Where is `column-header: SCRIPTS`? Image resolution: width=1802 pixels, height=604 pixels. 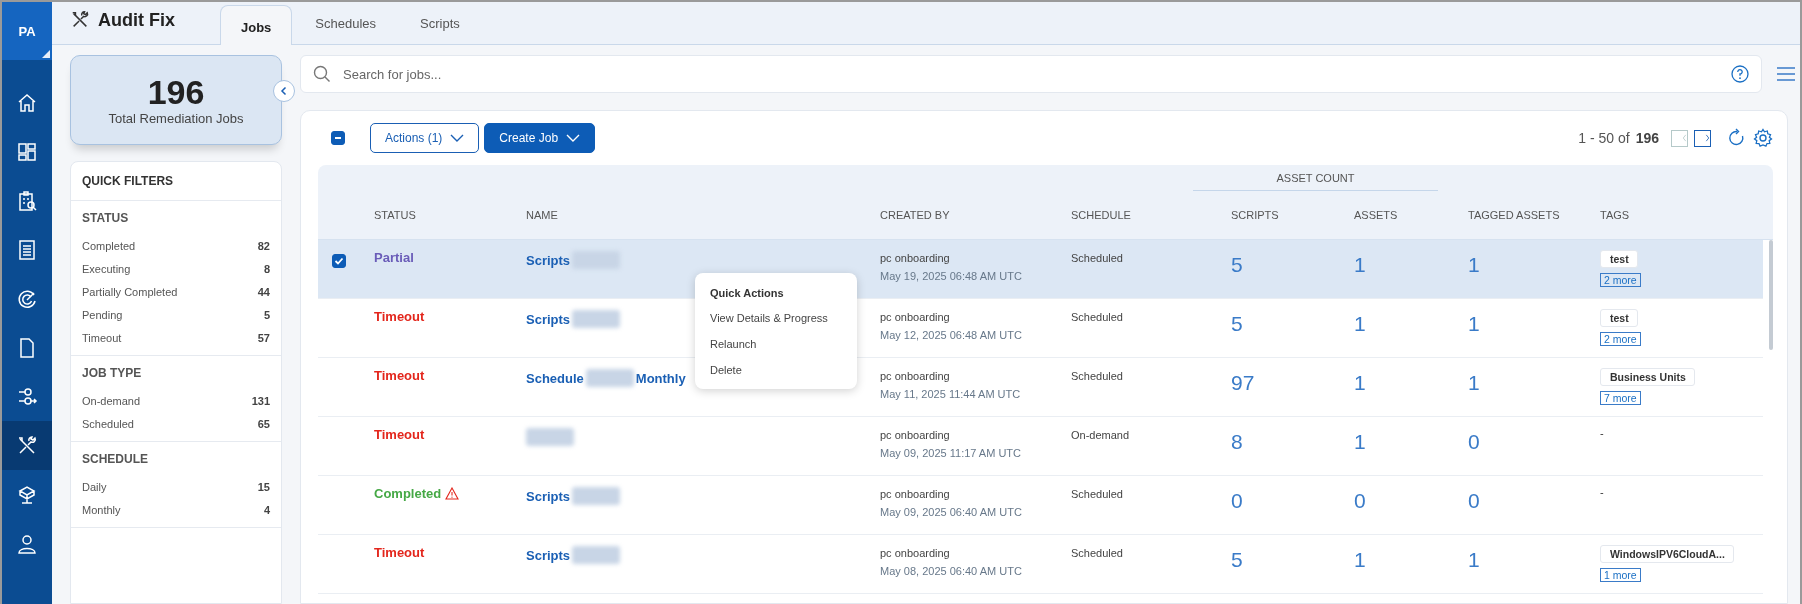
column-header: SCRIPTS is located at coordinates (1255, 215).